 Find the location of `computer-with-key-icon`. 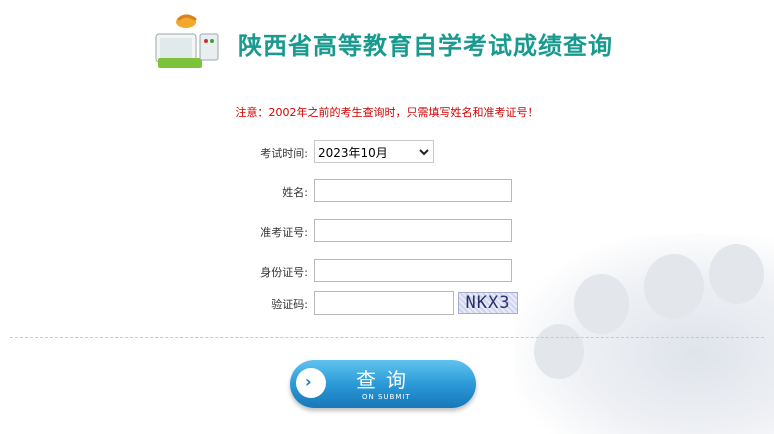

computer-with-key-icon is located at coordinates (188, 43).